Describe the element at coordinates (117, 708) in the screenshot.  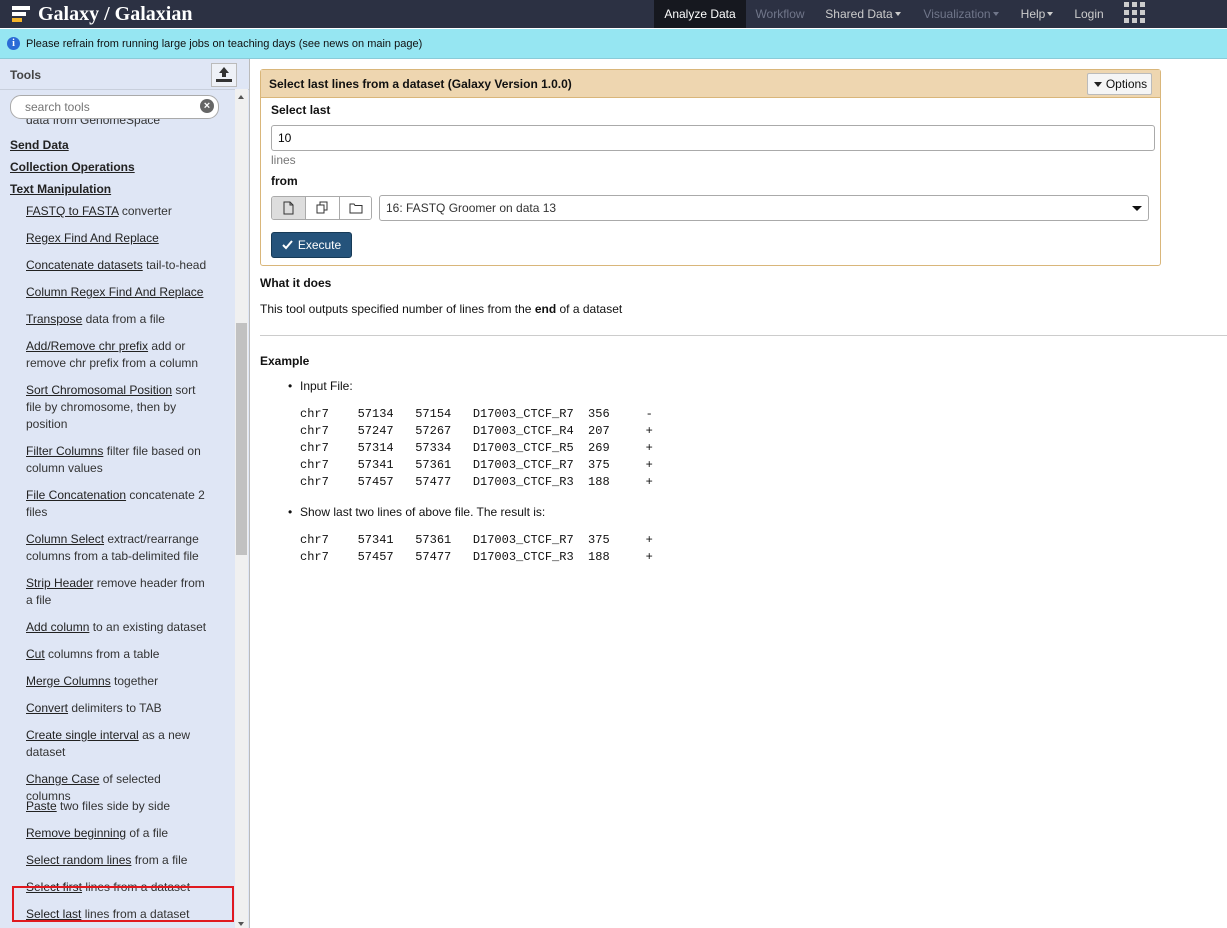
I see `tool-convert: Convert delimiters to TAB` at that location.